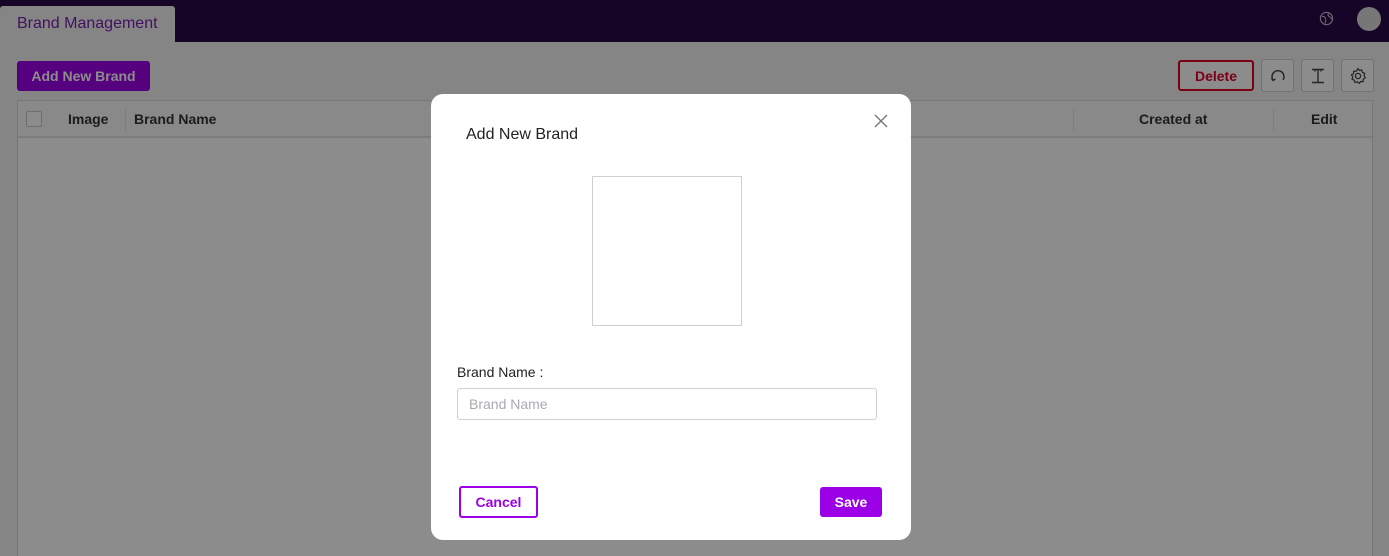  I want to click on close-icon, so click(881, 121).